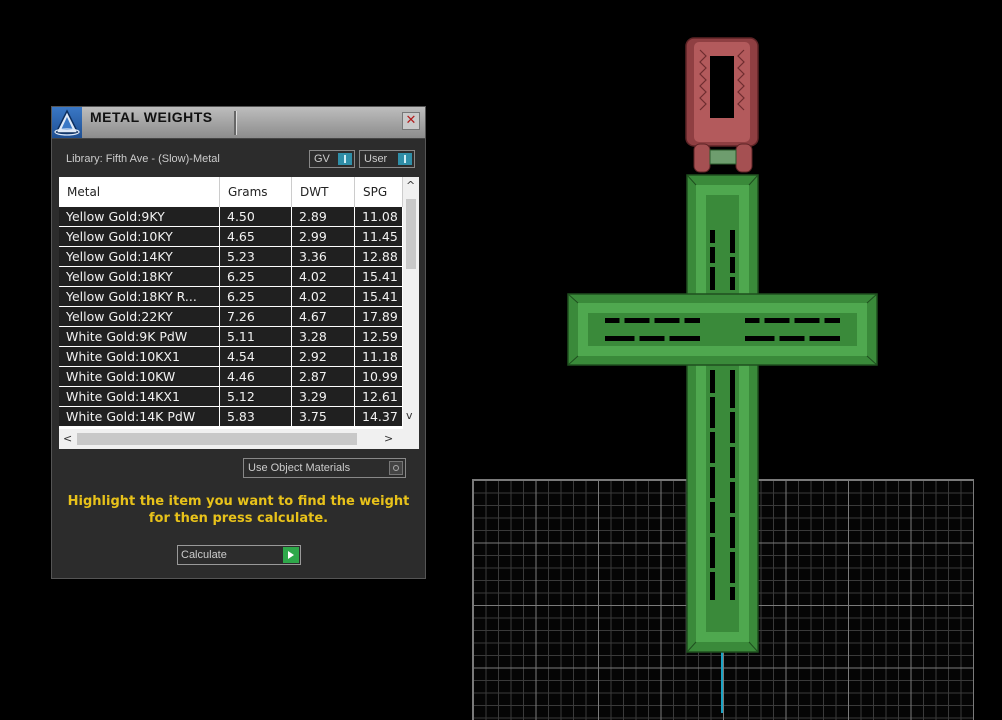 This screenshot has height=720, width=1002. Describe the element at coordinates (379, 416) in the screenshot. I see `spg-cell: 14.37` at that location.